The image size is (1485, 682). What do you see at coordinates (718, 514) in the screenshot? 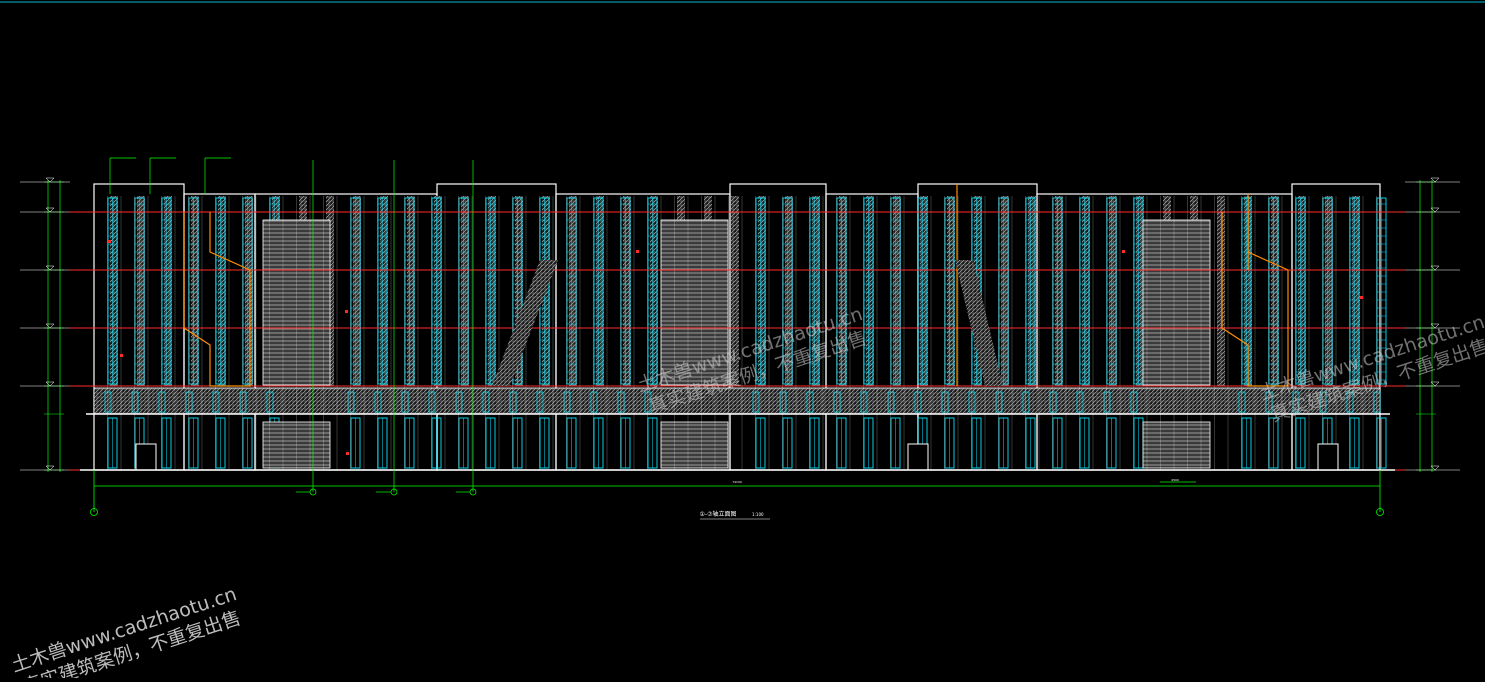
I see `drawing-title: ①-⑦轴立面图` at bounding box center [718, 514].